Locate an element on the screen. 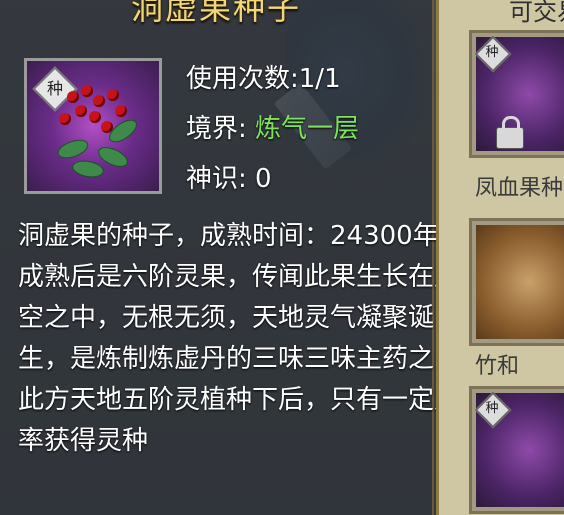  inventory-slot-bamboo is located at coordinates (516, 282).